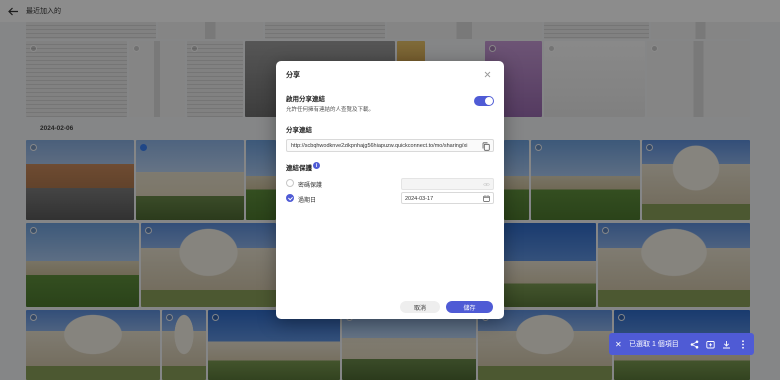  Describe the element at coordinates (654, 344) in the screenshot. I see `selection-count: 已選取 1 個項目` at that location.